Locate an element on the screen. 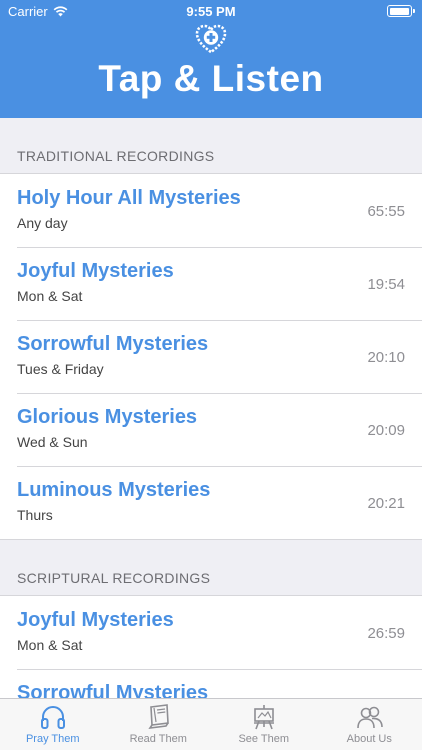 Image resolution: width=422 pixels, height=750 pixels. recording-row: Sorrowful Mysteries Tues & Friday 20:10 is located at coordinates (211, 356).